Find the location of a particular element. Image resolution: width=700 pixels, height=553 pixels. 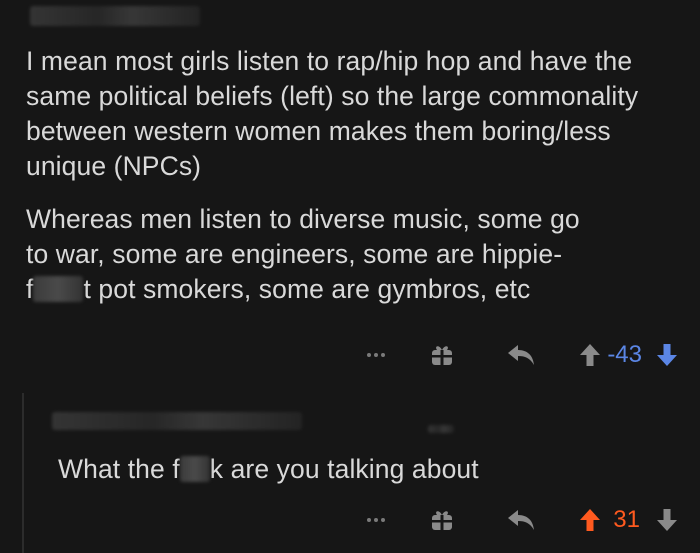

comment-line-censored: f t pot smokers, some are gymbros, etc is located at coordinates (356, 289).